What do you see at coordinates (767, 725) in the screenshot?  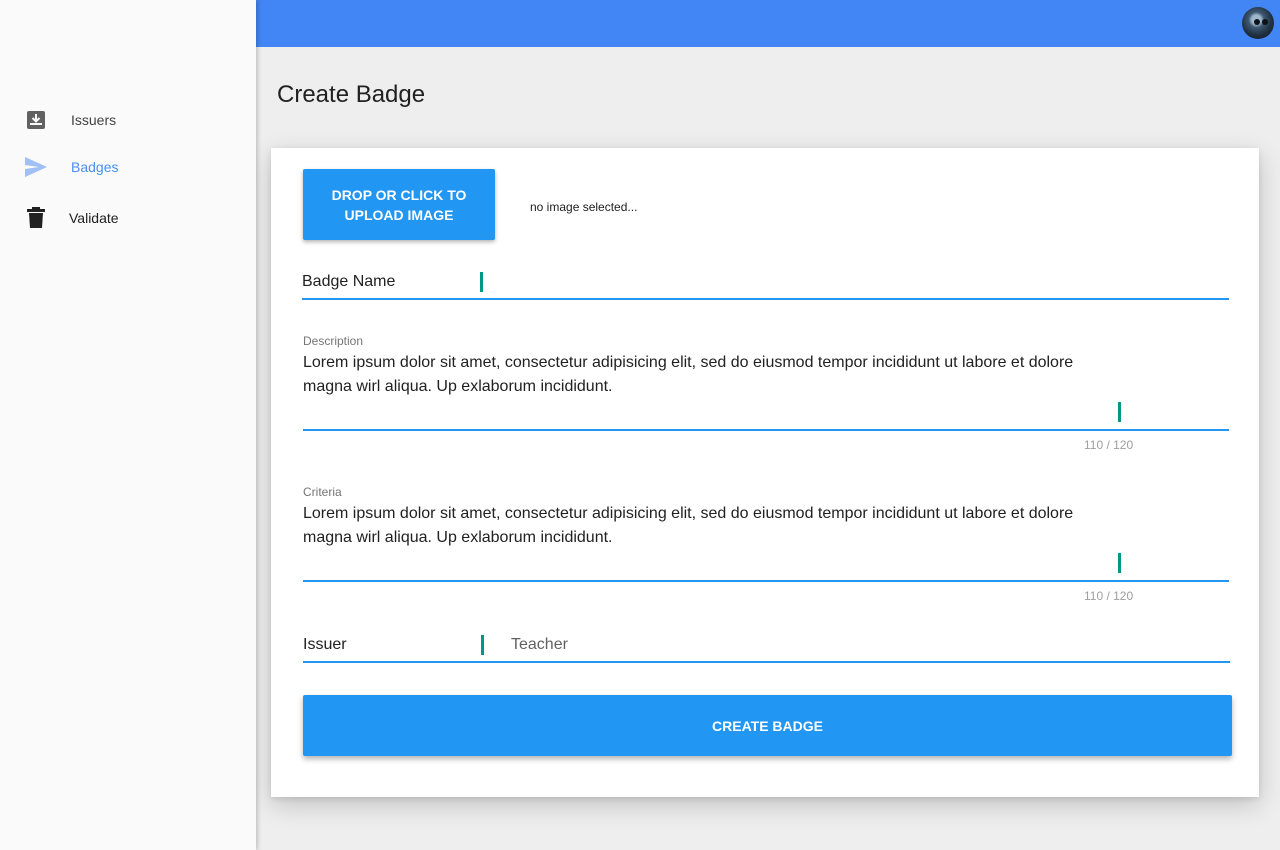 I see `create-badge-button: CREATE BADGE` at bounding box center [767, 725].